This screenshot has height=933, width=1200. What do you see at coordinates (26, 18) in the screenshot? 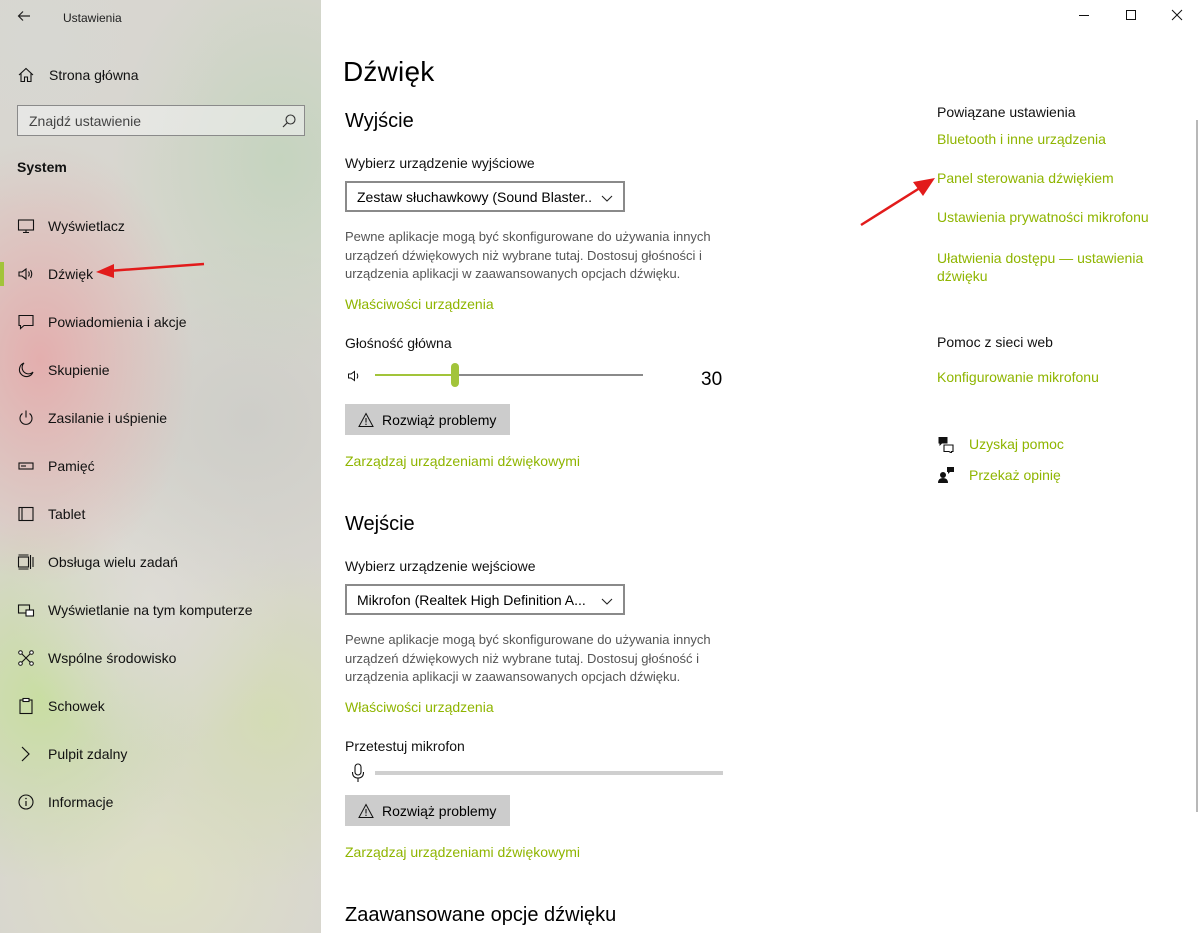
I see `back-arrow-icon` at bounding box center [26, 18].